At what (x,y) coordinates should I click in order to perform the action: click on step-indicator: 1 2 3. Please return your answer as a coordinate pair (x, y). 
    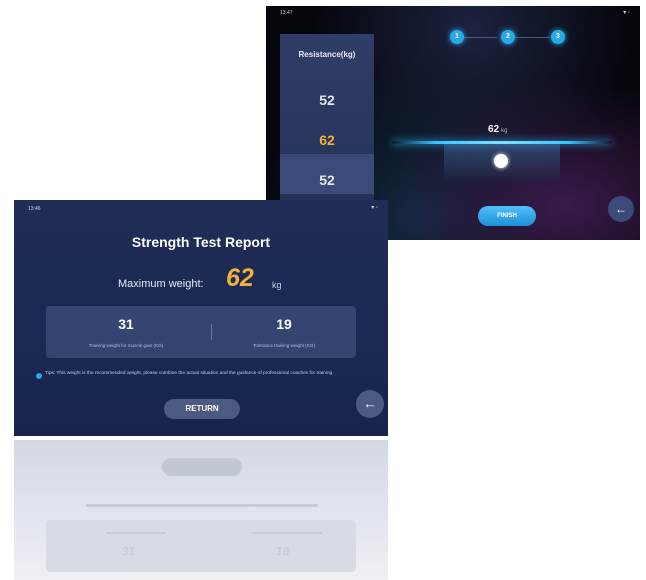
    Looking at the image, I should click on (504, 38).